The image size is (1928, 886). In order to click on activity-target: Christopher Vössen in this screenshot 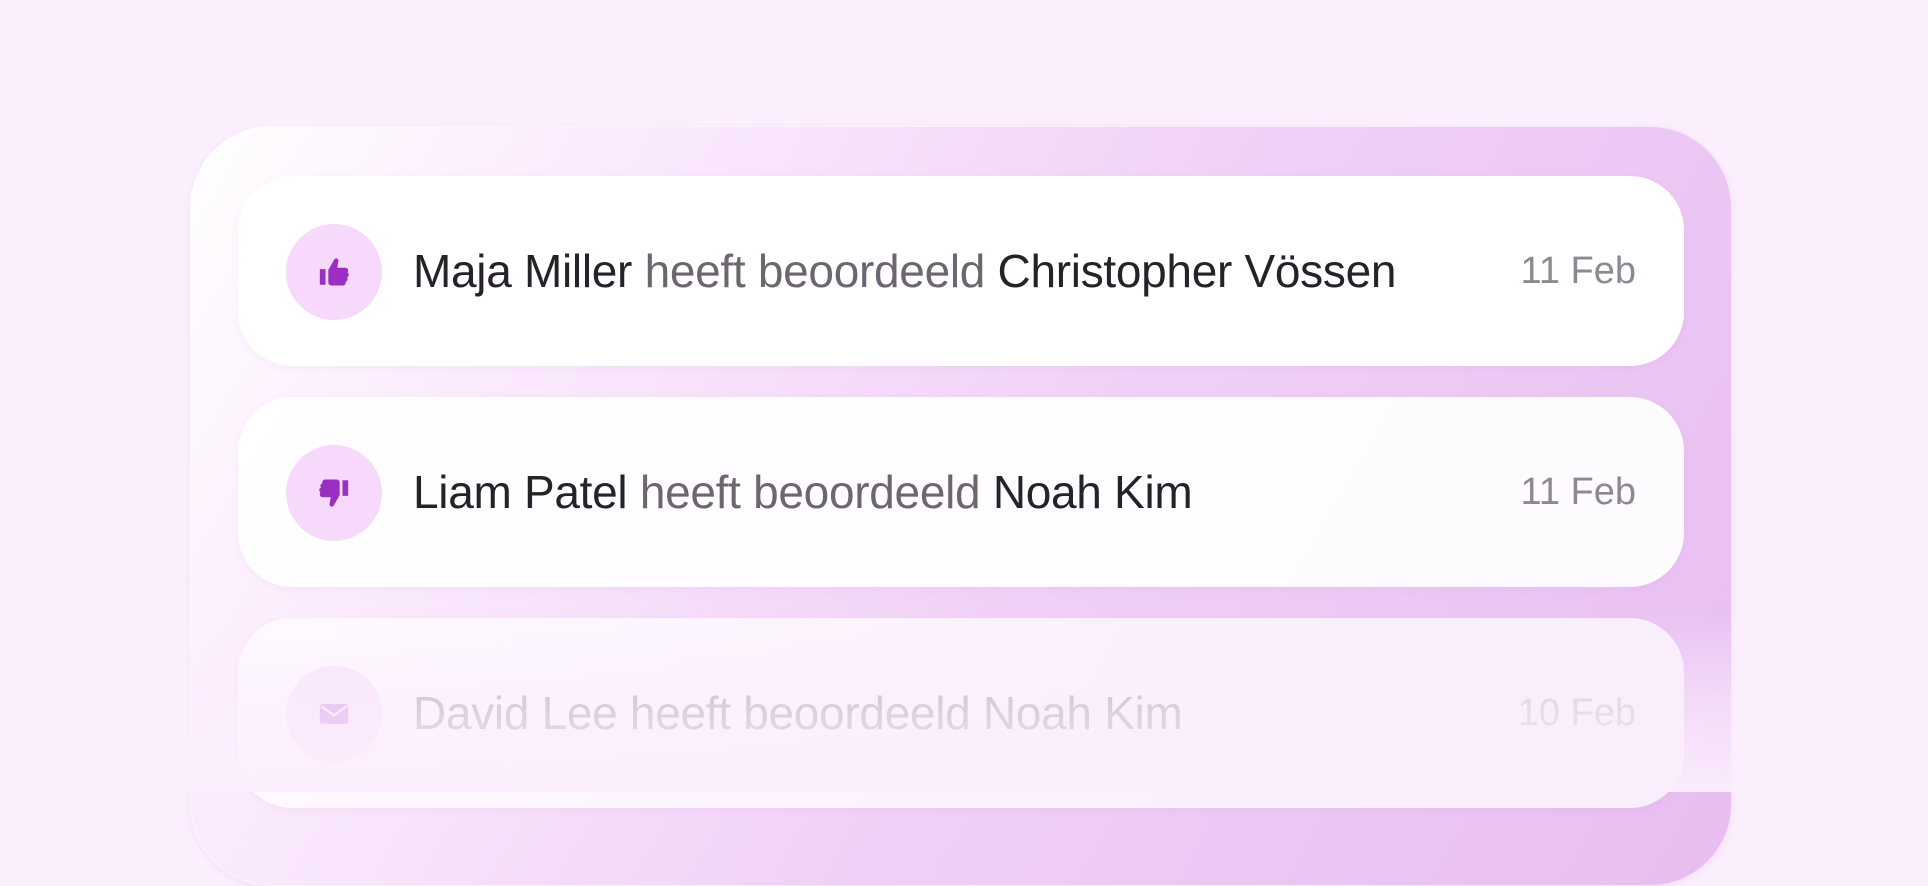, I will do `click(1197, 271)`.